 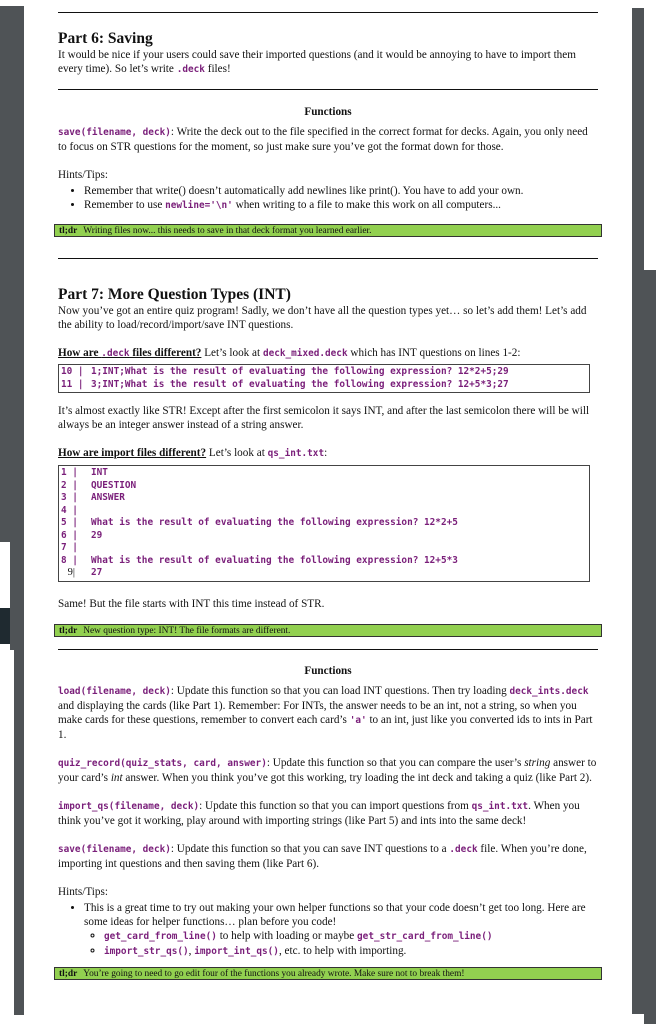 What do you see at coordinates (12, 274) in the screenshot?
I see `viewer-background-left` at bounding box center [12, 274].